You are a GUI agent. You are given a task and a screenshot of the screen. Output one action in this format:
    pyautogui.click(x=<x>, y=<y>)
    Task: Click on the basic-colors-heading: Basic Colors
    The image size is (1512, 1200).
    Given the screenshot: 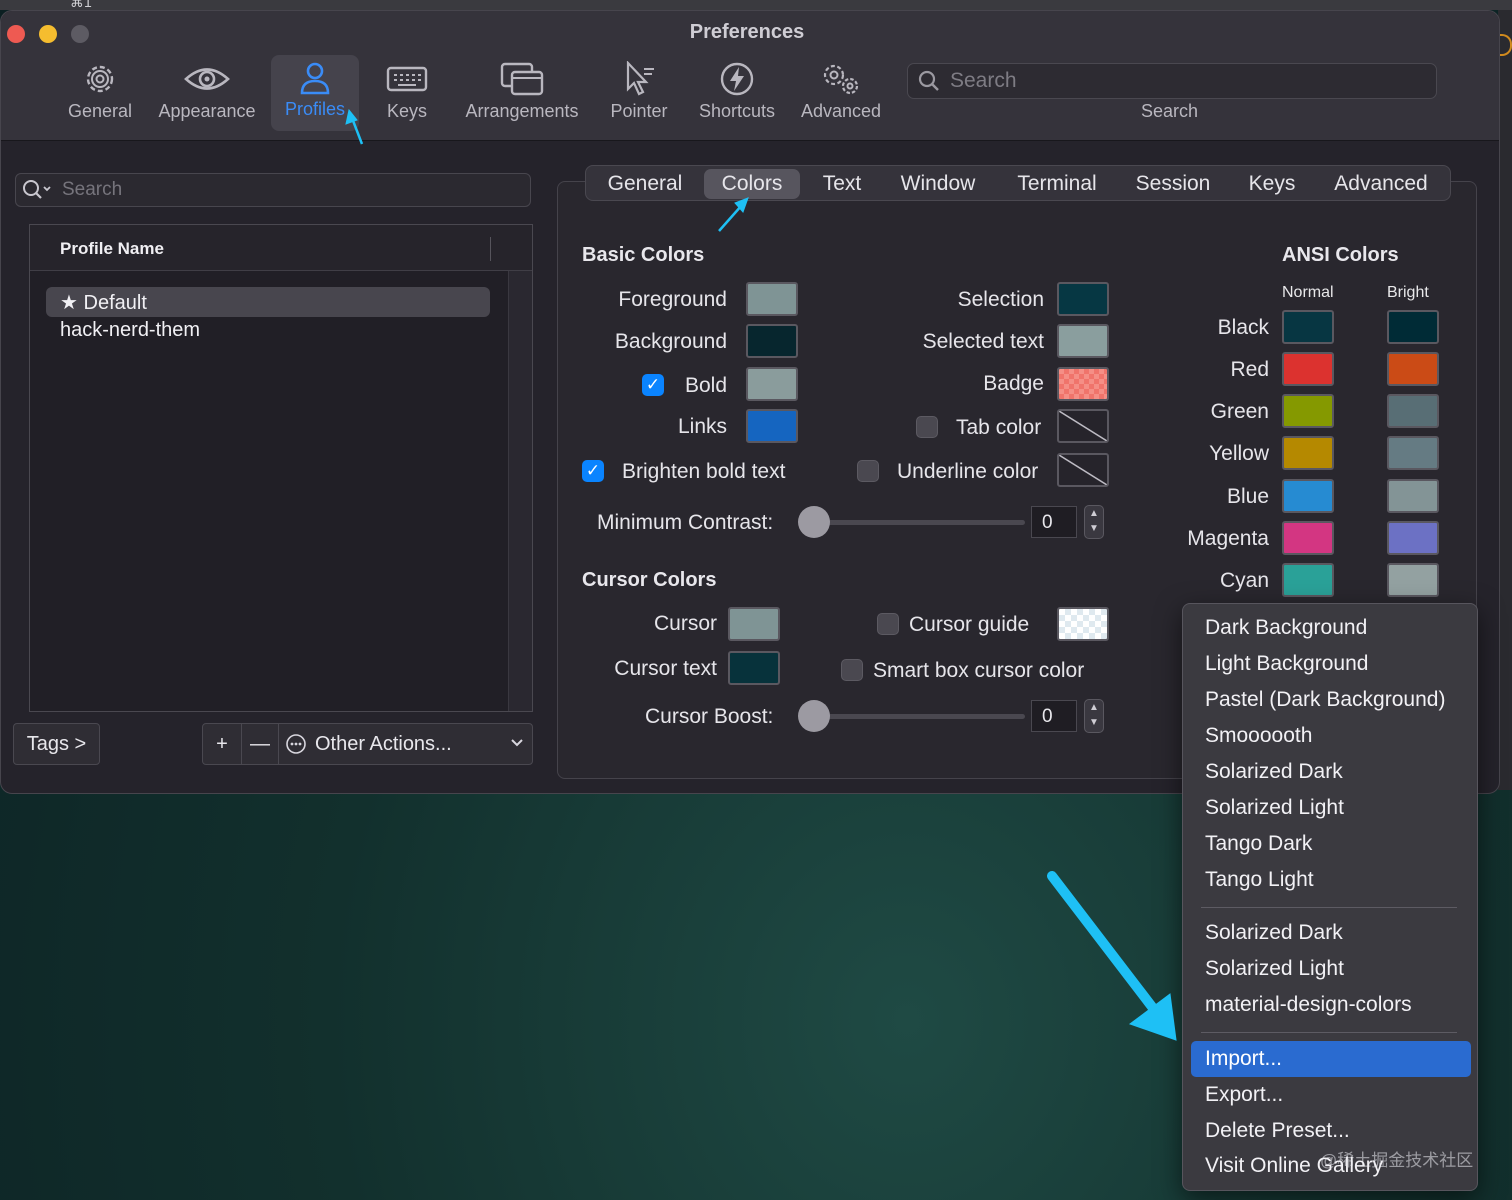 What is the action you would take?
    pyautogui.click(x=643, y=255)
    